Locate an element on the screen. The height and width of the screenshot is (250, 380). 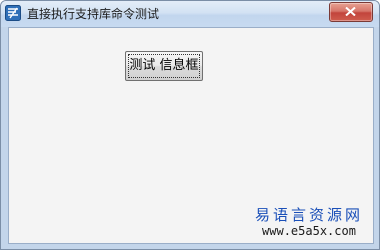
watermark-url: www.e5a5x.com is located at coordinates (309, 231).